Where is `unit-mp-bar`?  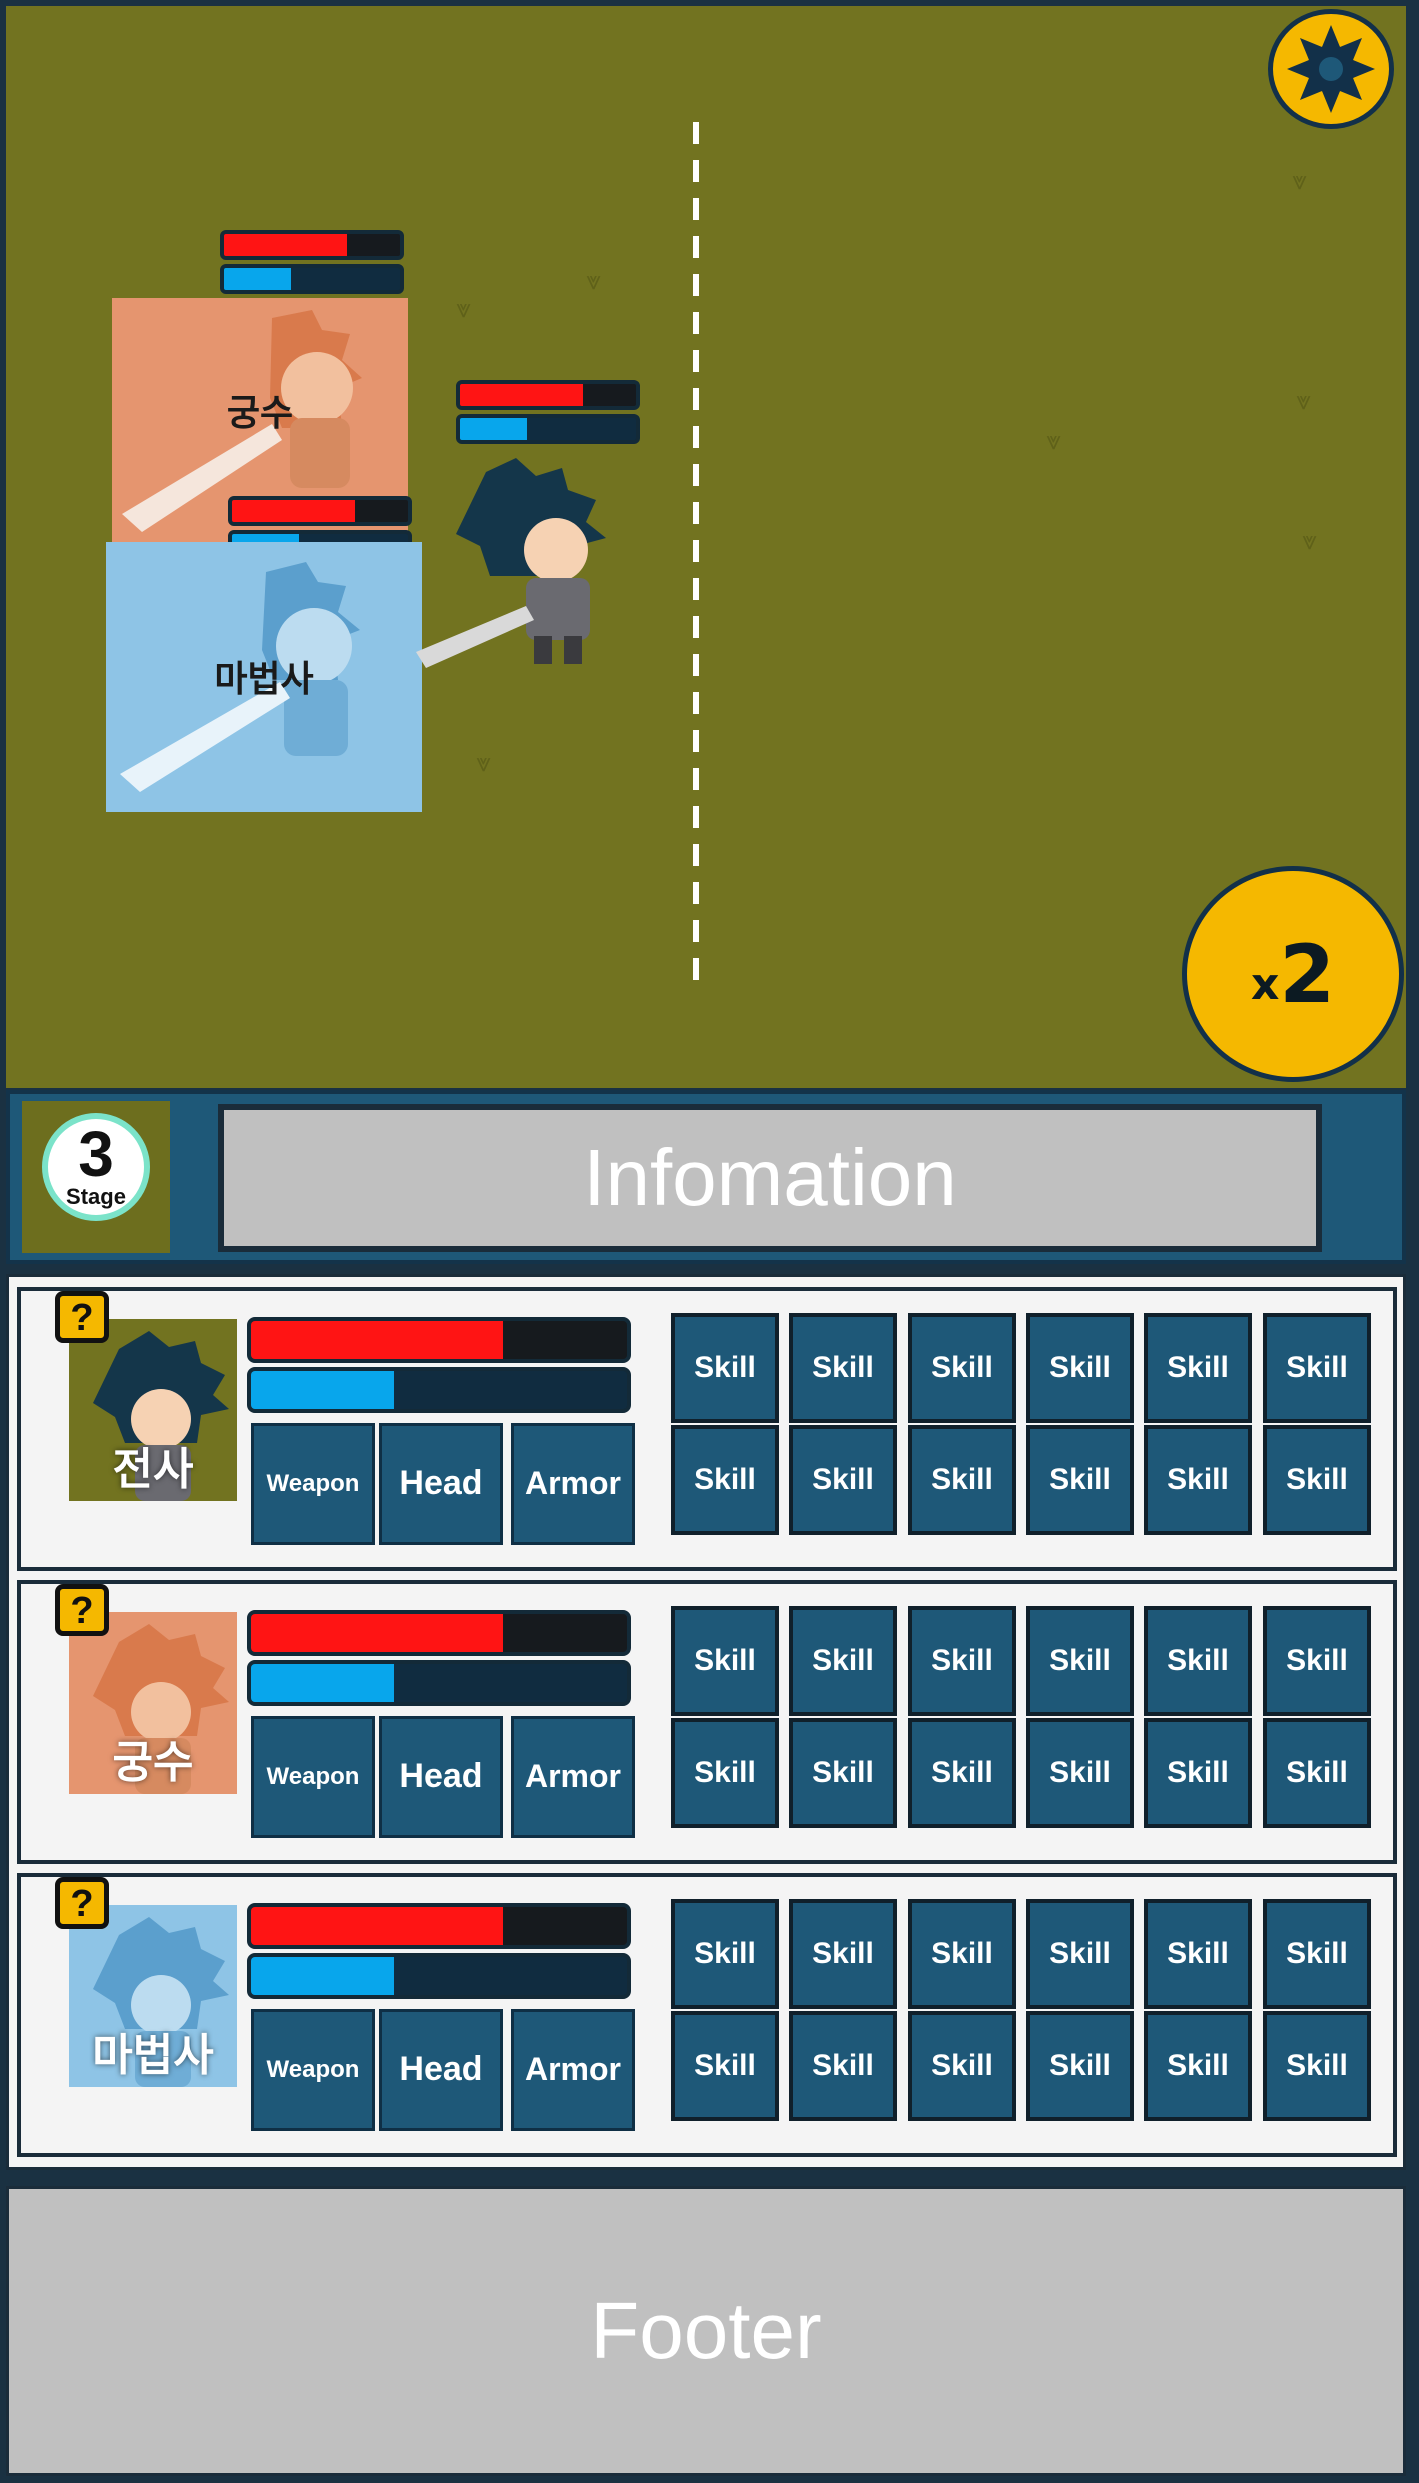 unit-mp-bar is located at coordinates (312, 279).